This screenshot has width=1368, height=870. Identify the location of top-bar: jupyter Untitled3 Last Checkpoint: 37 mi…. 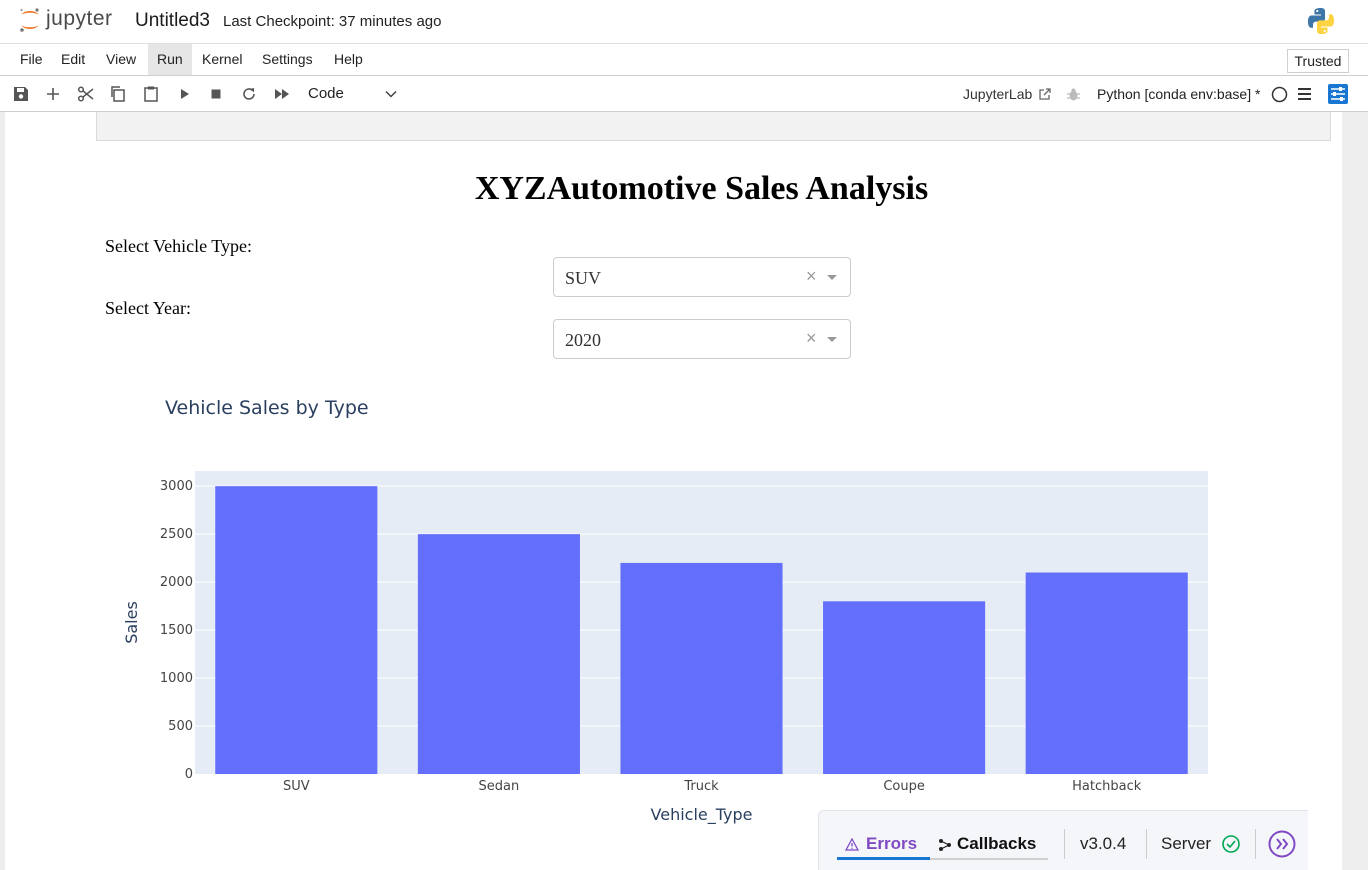
(684, 22).